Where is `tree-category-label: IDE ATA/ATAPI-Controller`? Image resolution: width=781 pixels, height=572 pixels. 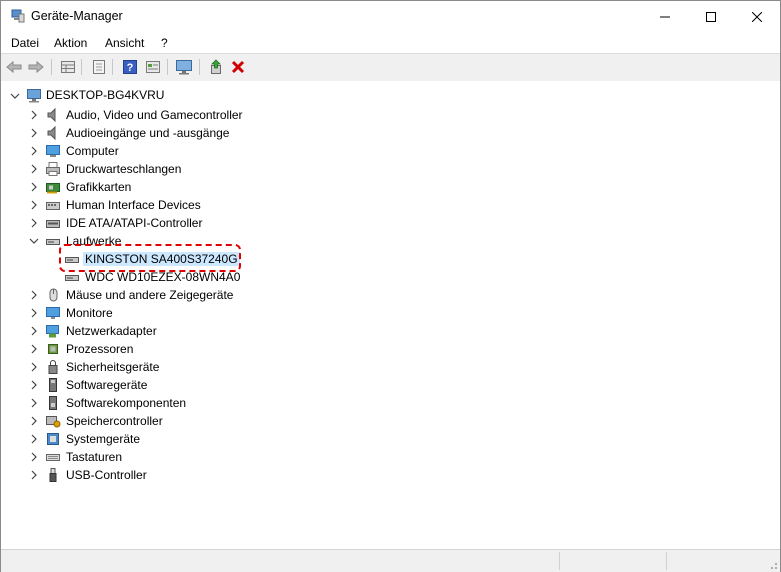 tree-category-label: IDE ATA/ATAPI-Controller is located at coordinates (134, 223).